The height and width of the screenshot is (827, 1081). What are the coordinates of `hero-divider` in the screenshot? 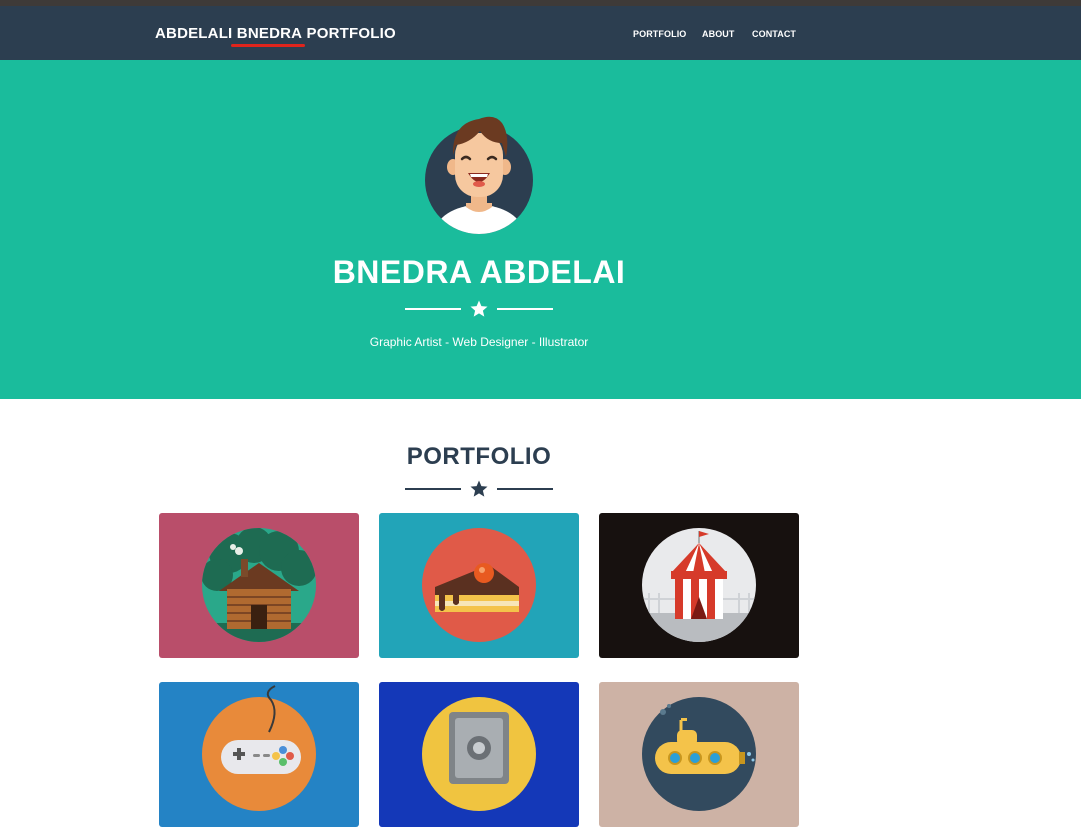 It's located at (479, 309).